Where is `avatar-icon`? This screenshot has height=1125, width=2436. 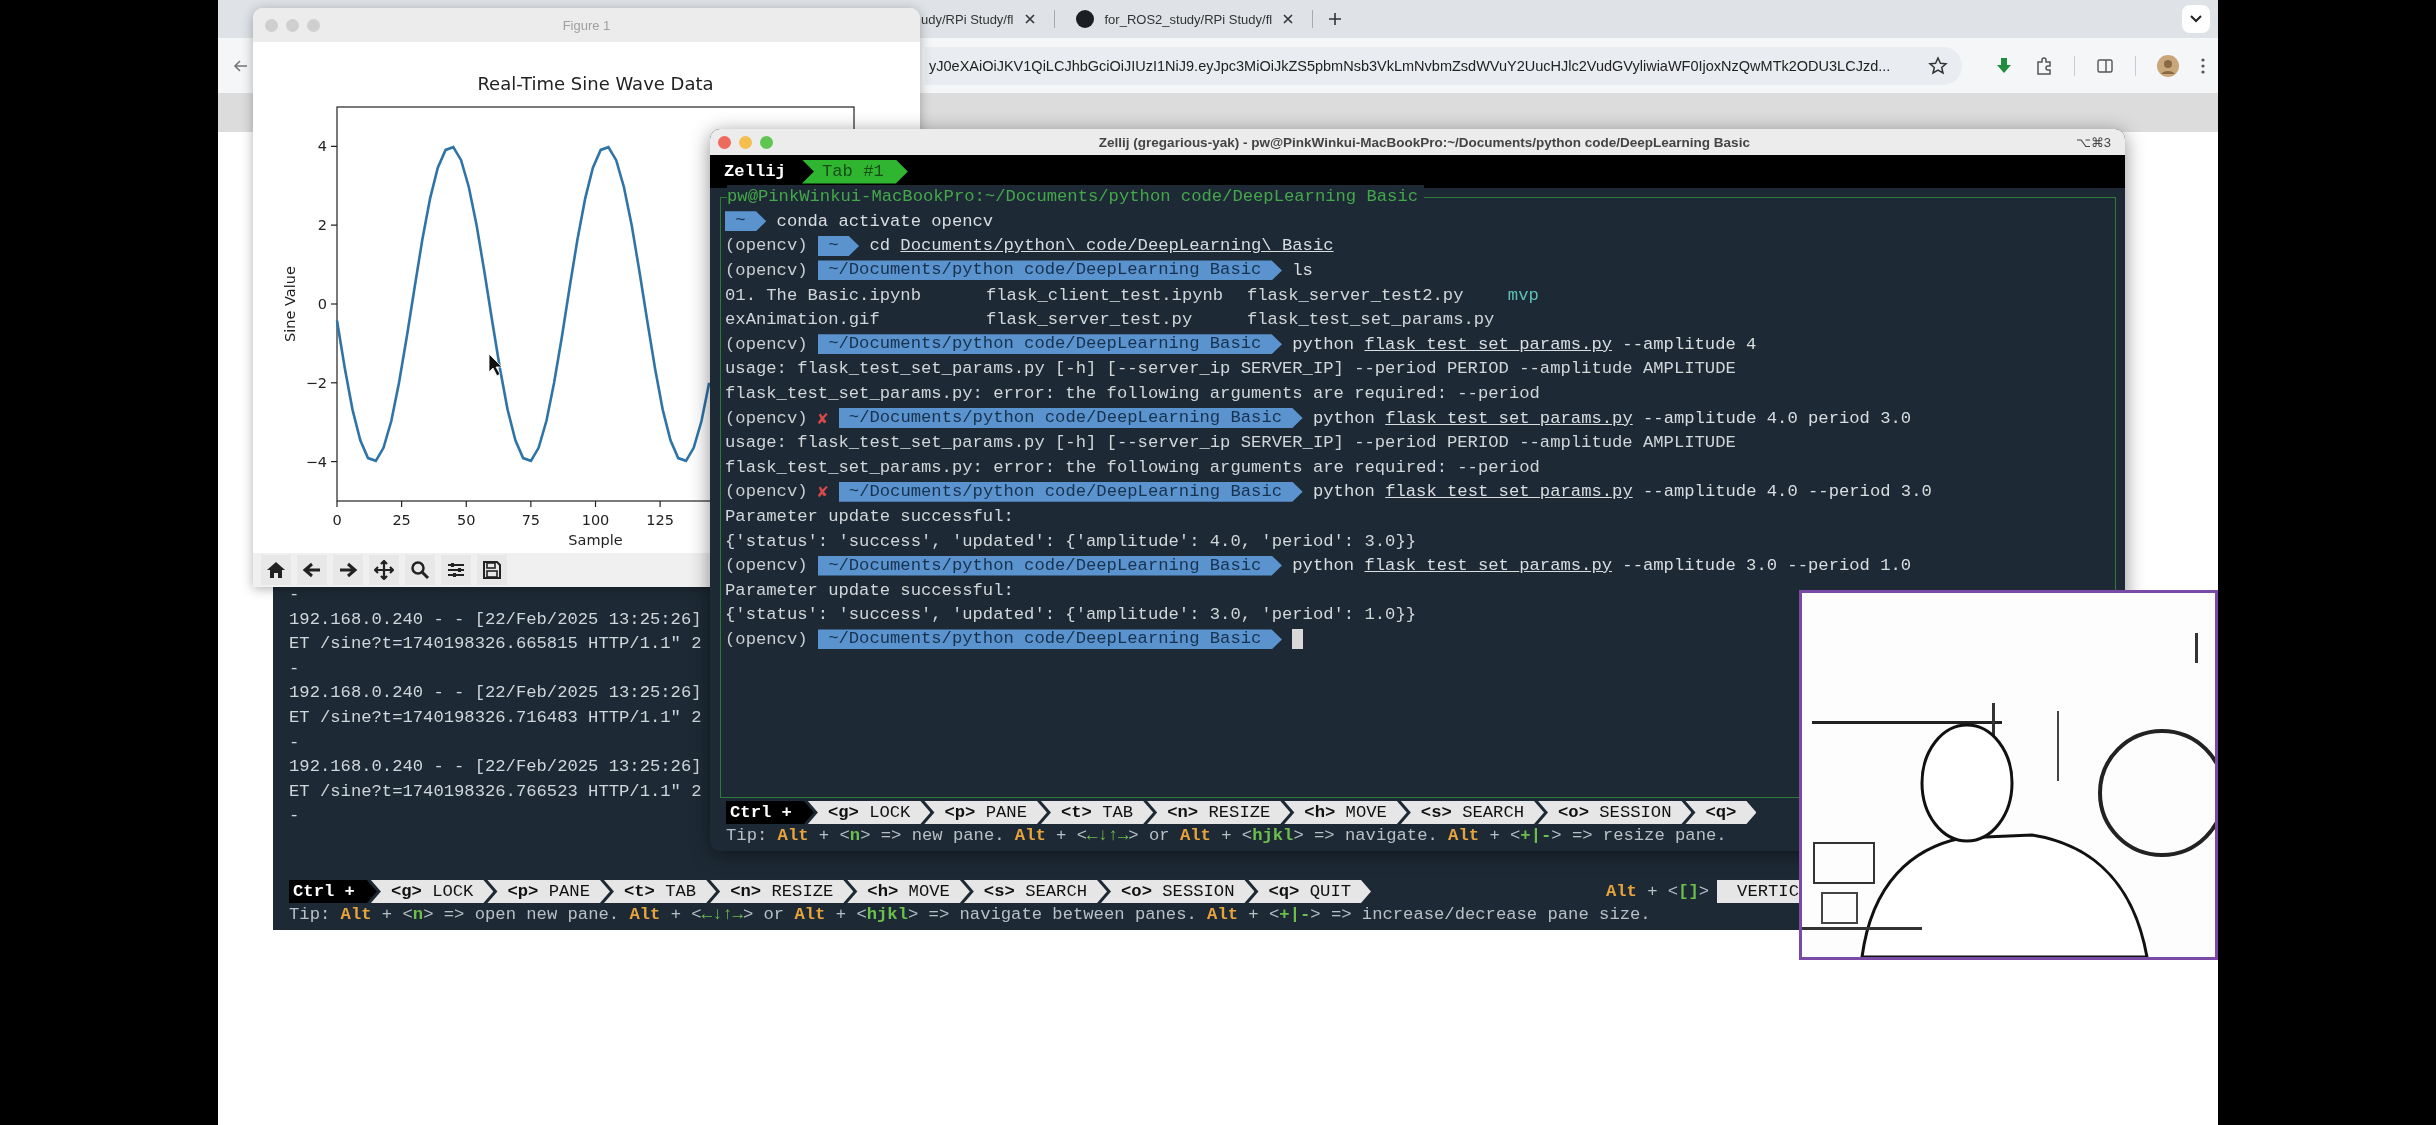 avatar-icon is located at coordinates (2168, 65).